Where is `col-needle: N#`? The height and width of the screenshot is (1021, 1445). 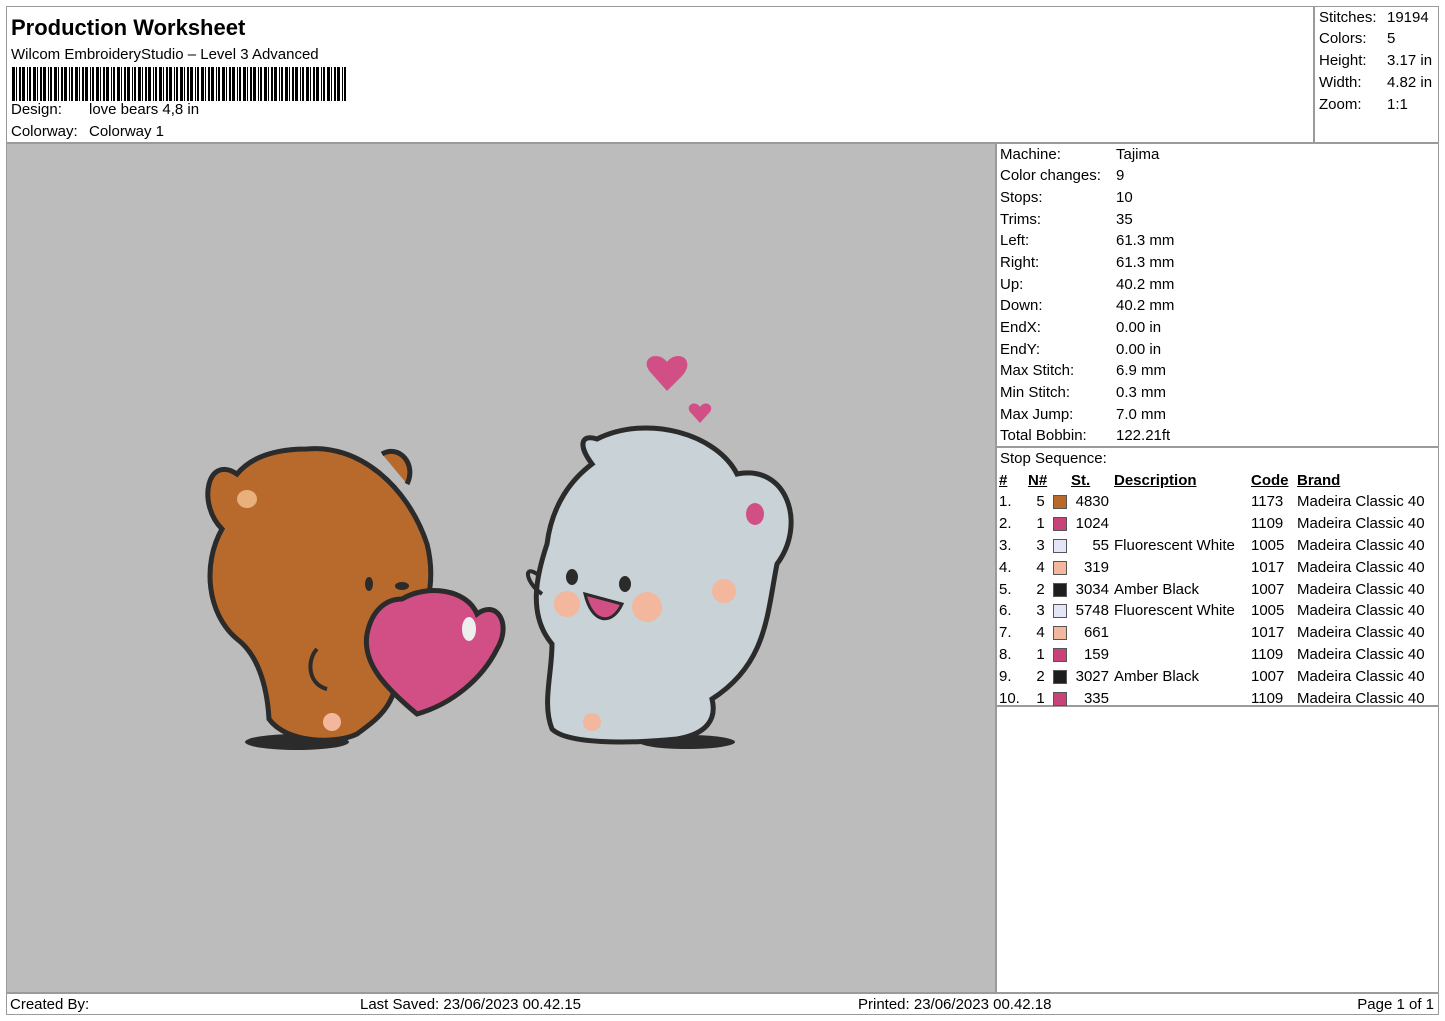
col-needle: N# is located at coordinates (1038, 480).